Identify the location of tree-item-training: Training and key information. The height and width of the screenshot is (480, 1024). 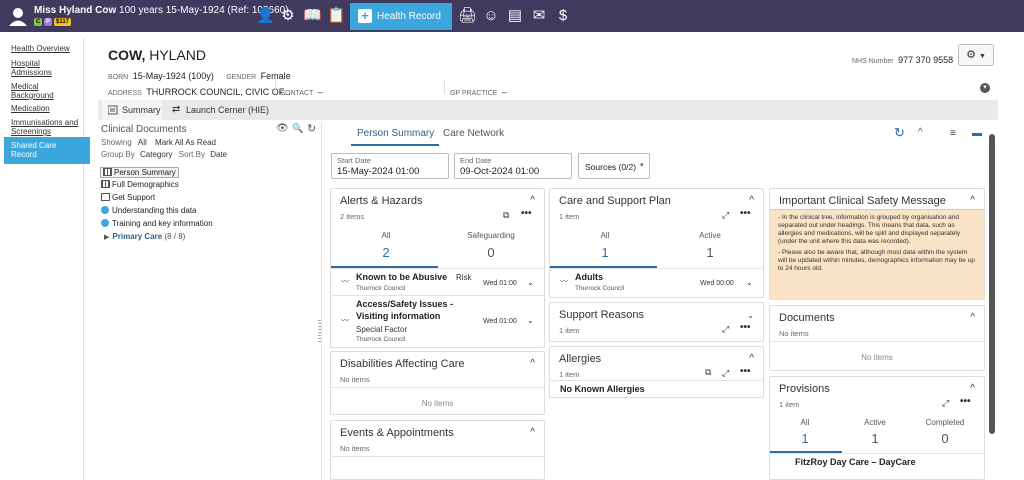
(157, 223).